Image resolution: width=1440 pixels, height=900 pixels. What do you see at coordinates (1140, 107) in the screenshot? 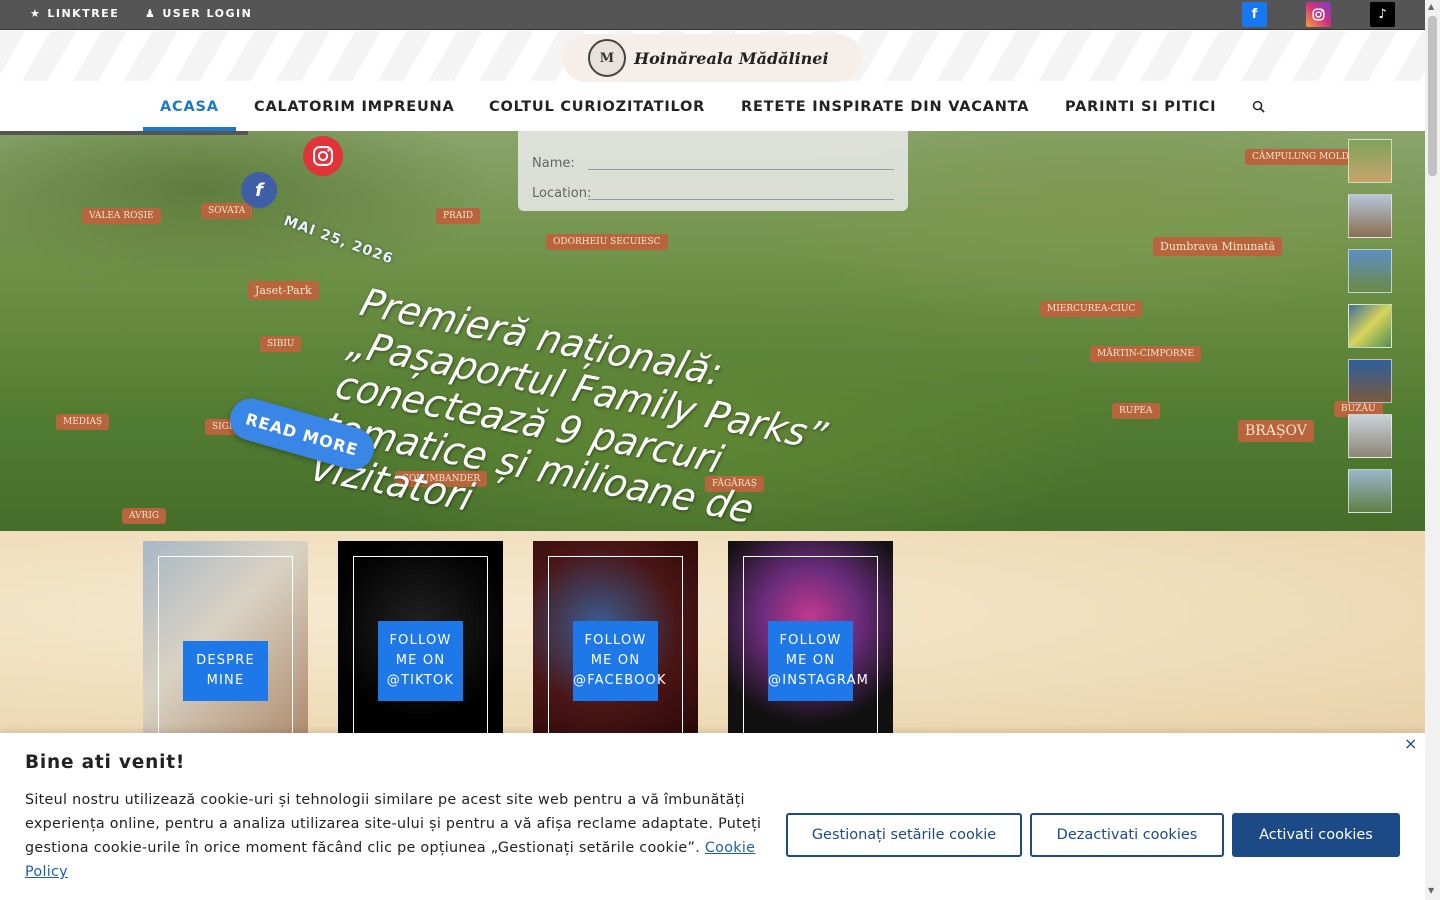
I see `nav-item-parinti-si-pitici: PARINTI SI PITICI` at bounding box center [1140, 107].